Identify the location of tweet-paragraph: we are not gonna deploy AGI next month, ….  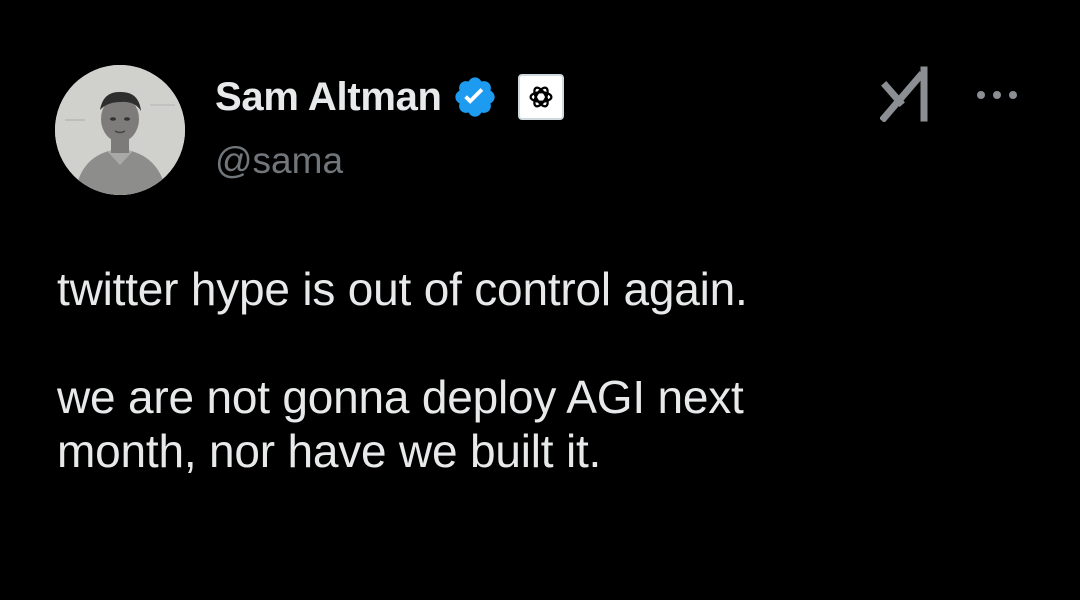
(400, 424).